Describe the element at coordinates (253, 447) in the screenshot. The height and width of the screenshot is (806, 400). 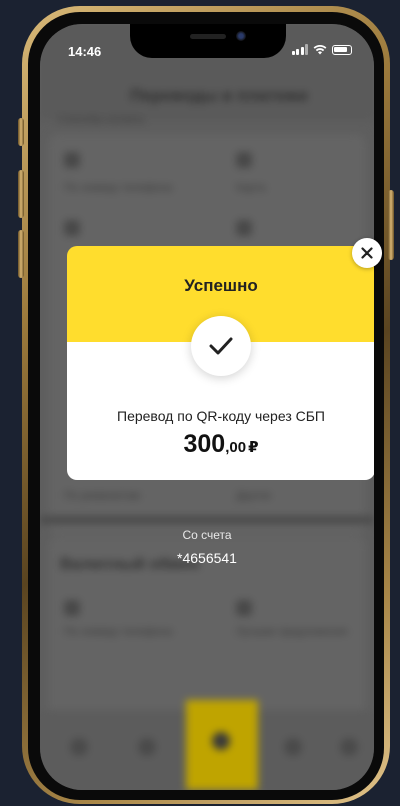
I see `currency-symbol: ₽` at that location.